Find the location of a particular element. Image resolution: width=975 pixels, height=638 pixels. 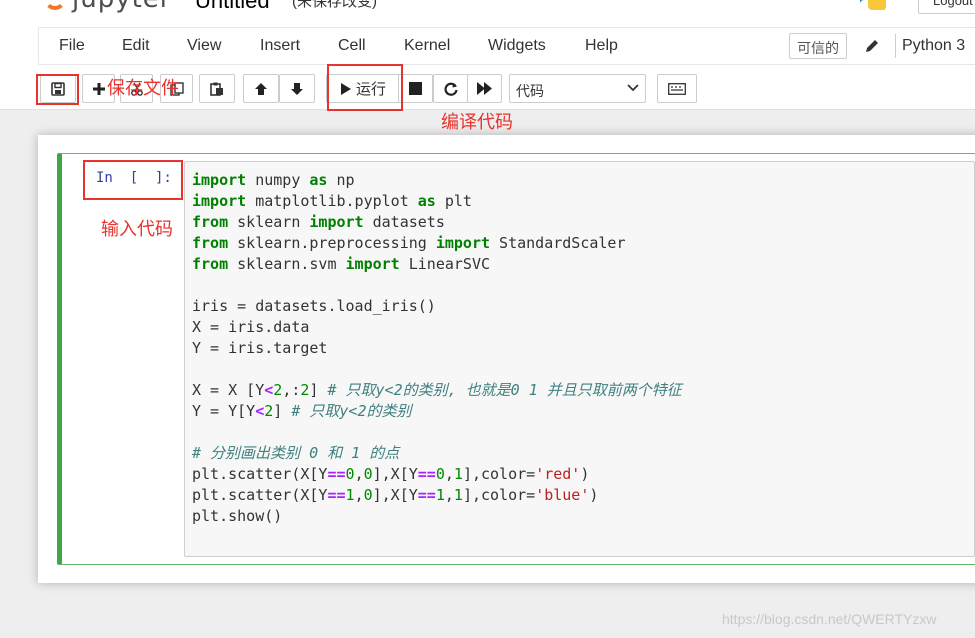

run-button-highlight is located at coordinates (365, 87).